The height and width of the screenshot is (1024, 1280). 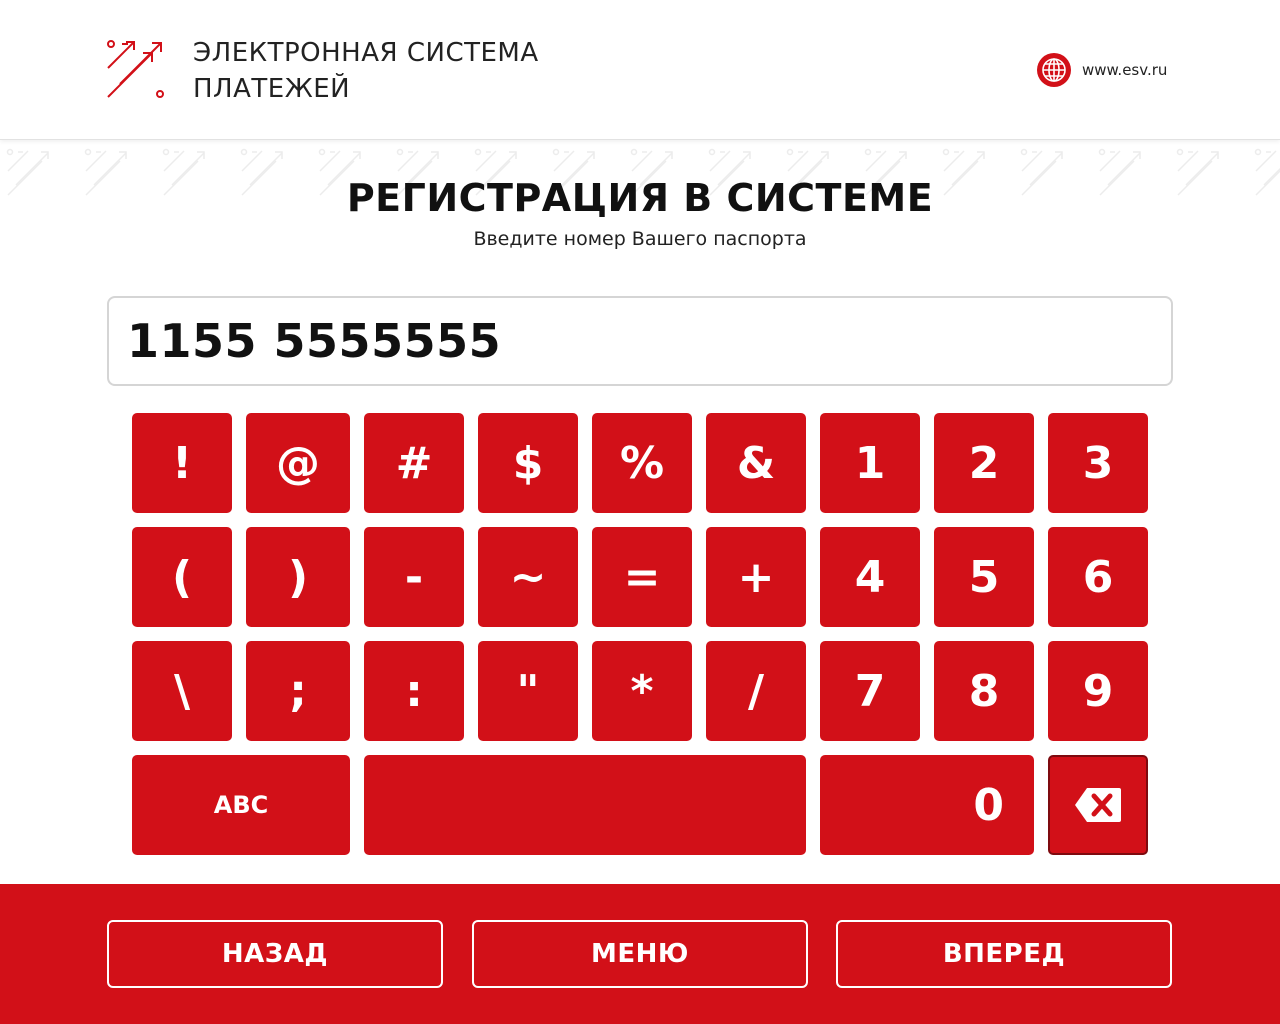 What do you see at coordinates (585, 805) in the screenshot?
I see `space-key` at bounding box center [585, 805].